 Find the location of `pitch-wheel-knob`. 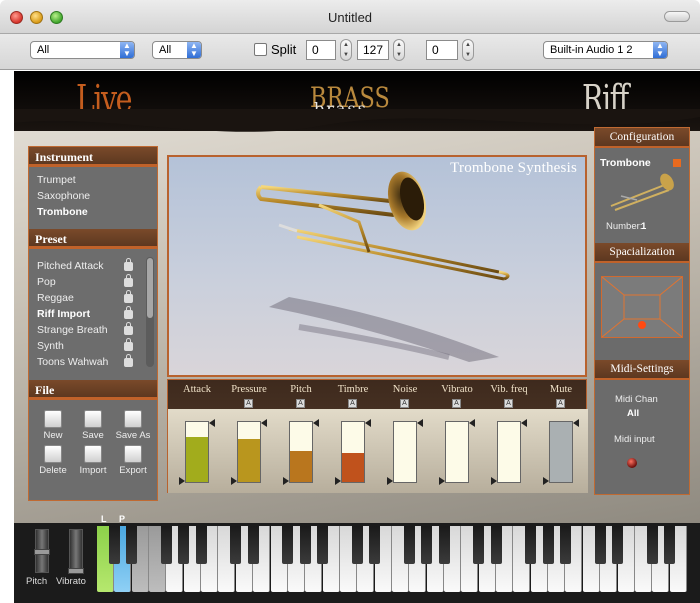

pitch-wheel-knob is located at coordinates (42, 552).